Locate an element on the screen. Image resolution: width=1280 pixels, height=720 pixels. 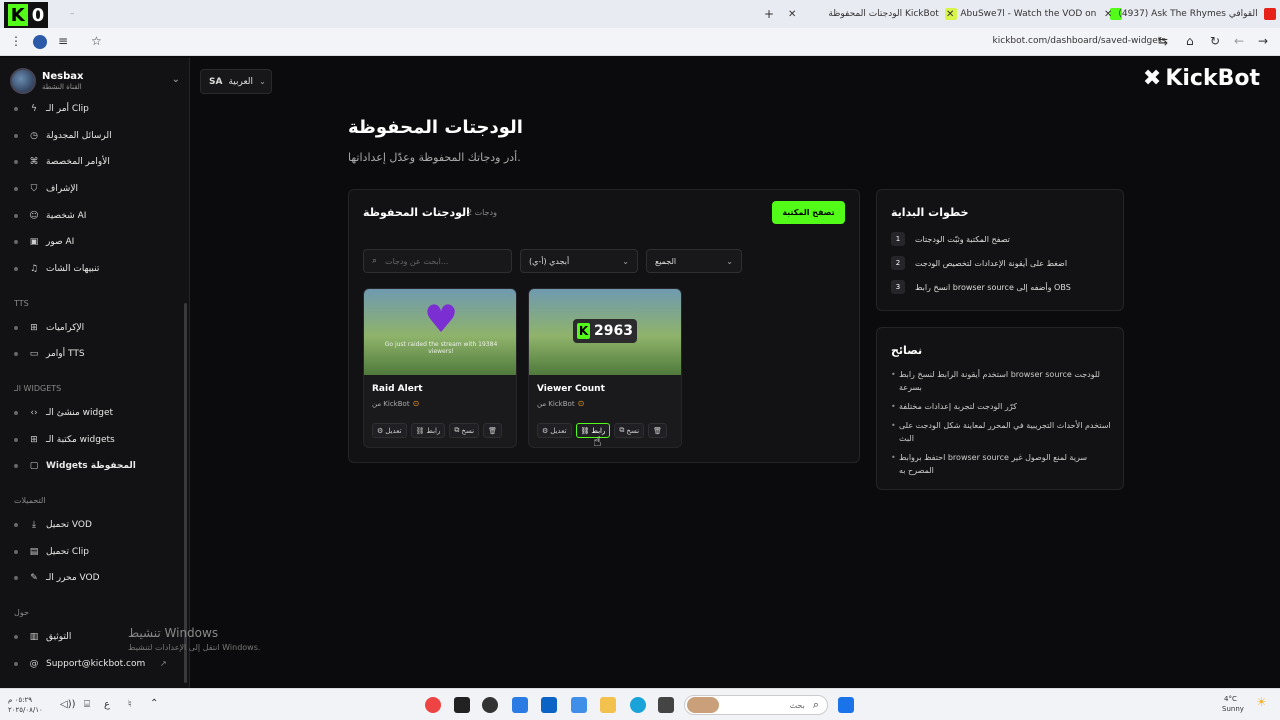
sidebar-item-ai-persona: ☺ شخصية AI is located at coordinates (50, 216).